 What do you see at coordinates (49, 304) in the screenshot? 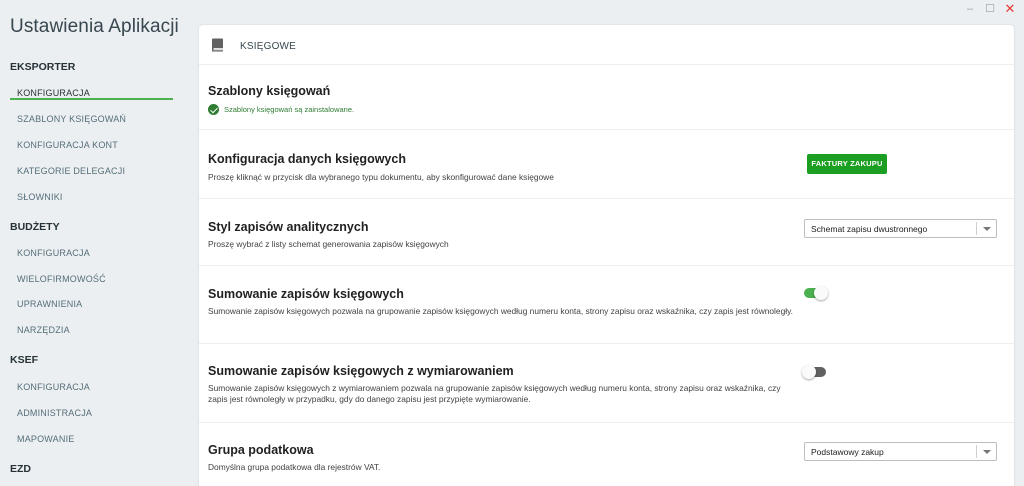
I see `sidebar-item-uprawnienia: UPRAWNIENIA` at bounding box center [49, 304].